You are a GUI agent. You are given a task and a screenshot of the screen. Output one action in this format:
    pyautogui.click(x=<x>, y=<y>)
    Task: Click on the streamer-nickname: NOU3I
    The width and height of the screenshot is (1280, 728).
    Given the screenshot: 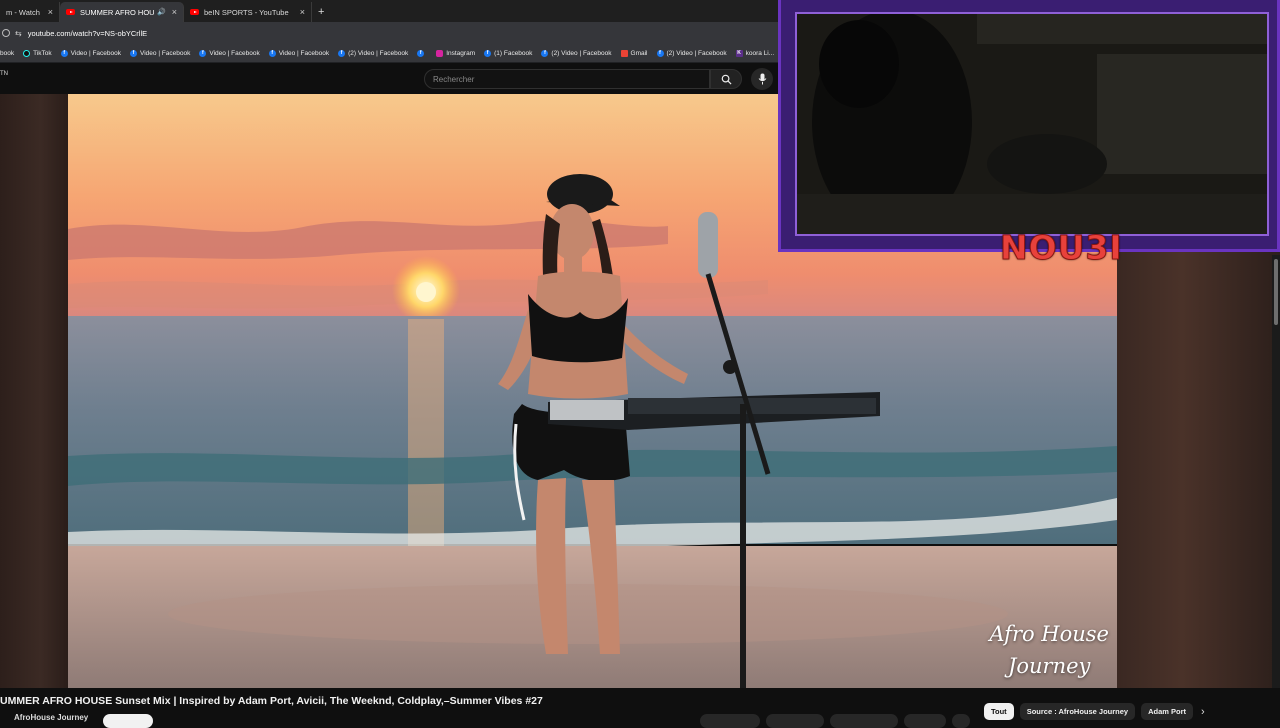 What is the action you would take?
    pyautogui.click(x=1061, y=248)
    